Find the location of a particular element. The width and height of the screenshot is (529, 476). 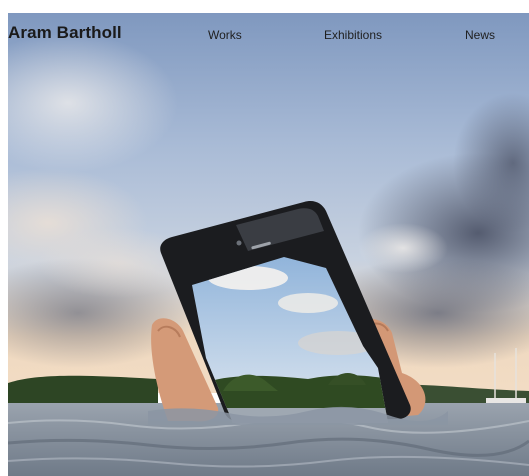

nav-link-exhibitions: Exhibitions is located at coordinates (353, 35).